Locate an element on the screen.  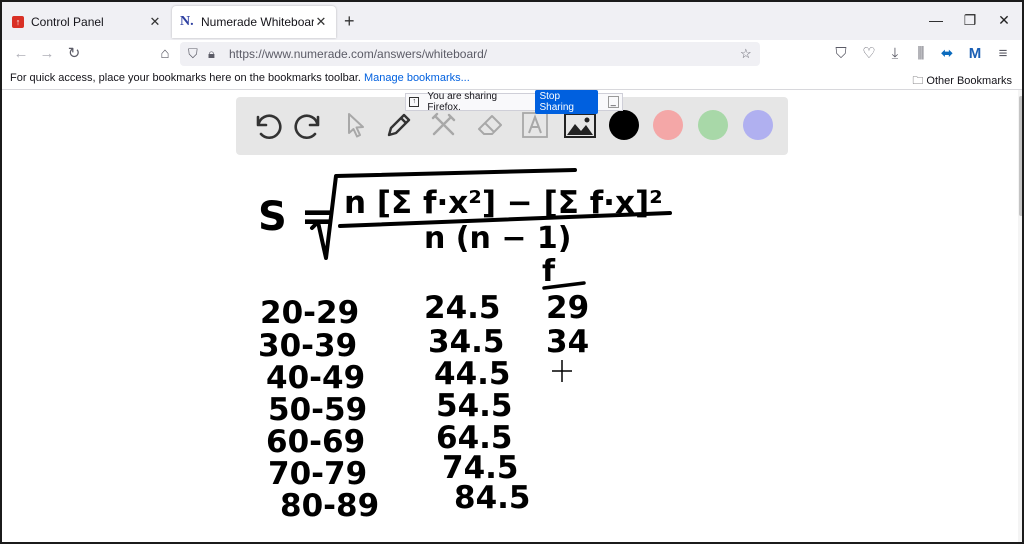
midpoint: 84.5 is located at coordinates (492, 498).